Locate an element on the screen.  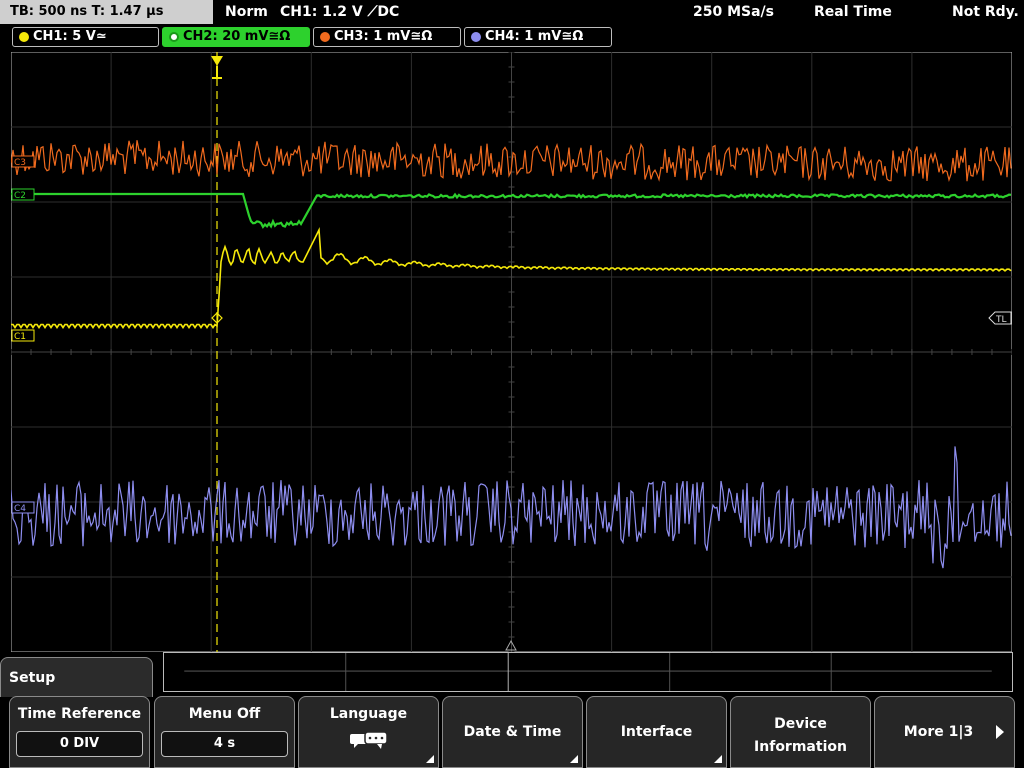
ch2-offset-marker: C2 is located at coordinates (23, 194).